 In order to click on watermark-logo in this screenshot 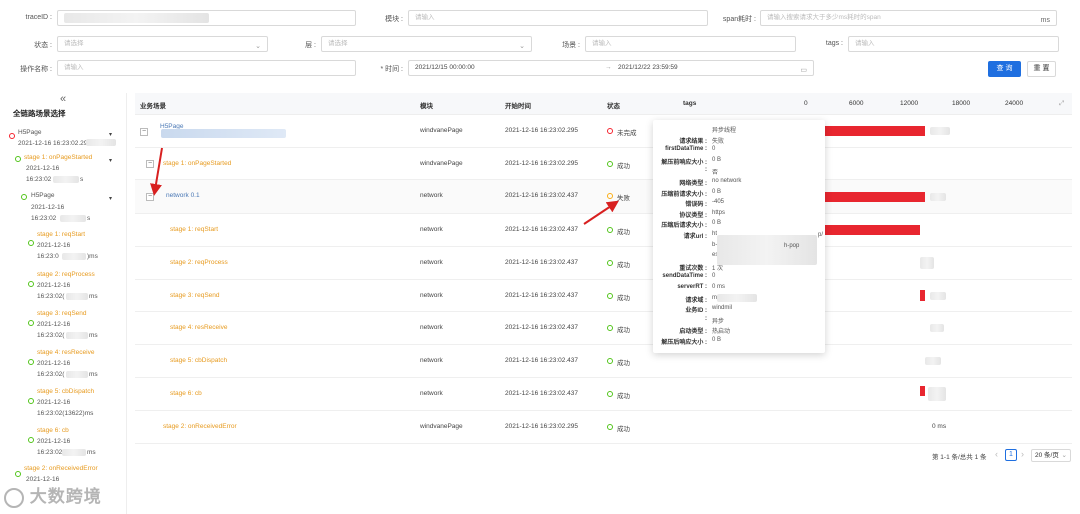, I will do `click(14, 497)`.